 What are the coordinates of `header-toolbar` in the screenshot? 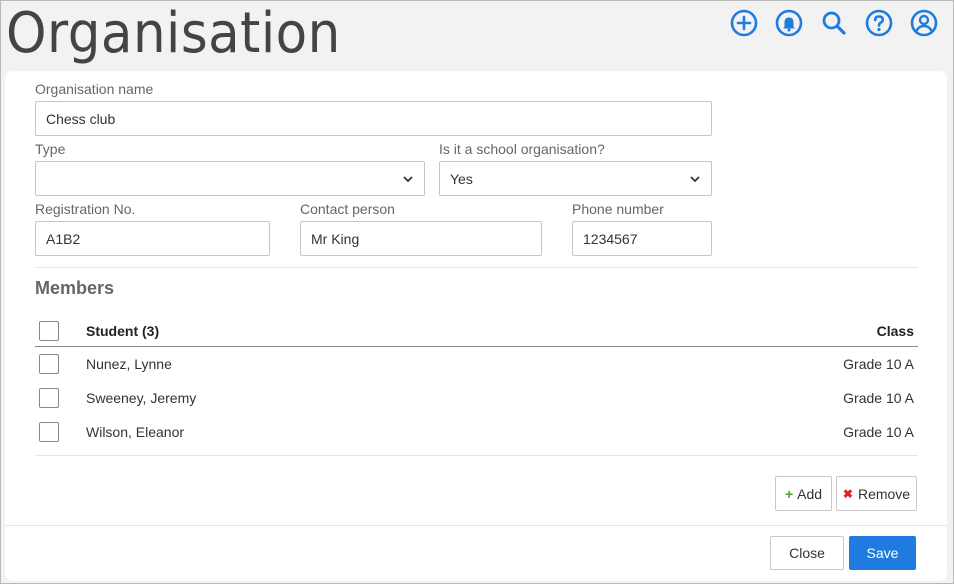 It's located at (834, 23).